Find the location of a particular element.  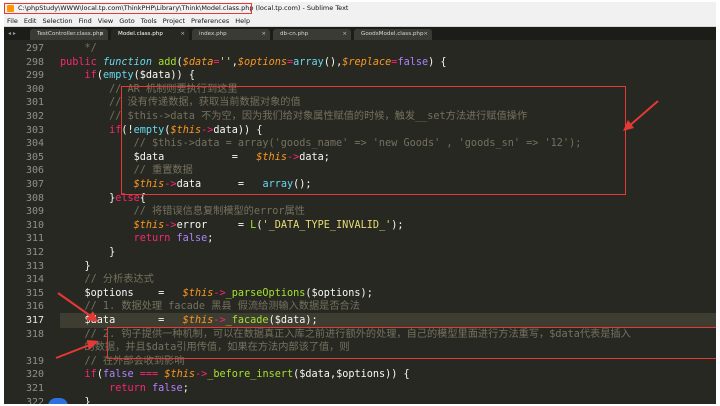

code-token: add is located at coordinates (167, 62).